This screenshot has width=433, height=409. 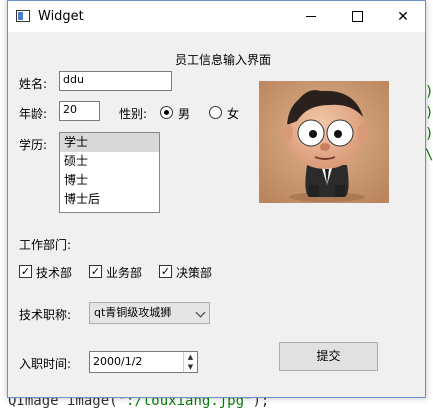 What do you see at coordinates (133, 312) in the screenshot?
I see `job-title-value: qt青铜级攻城狮` at bounding box center [133, 312].